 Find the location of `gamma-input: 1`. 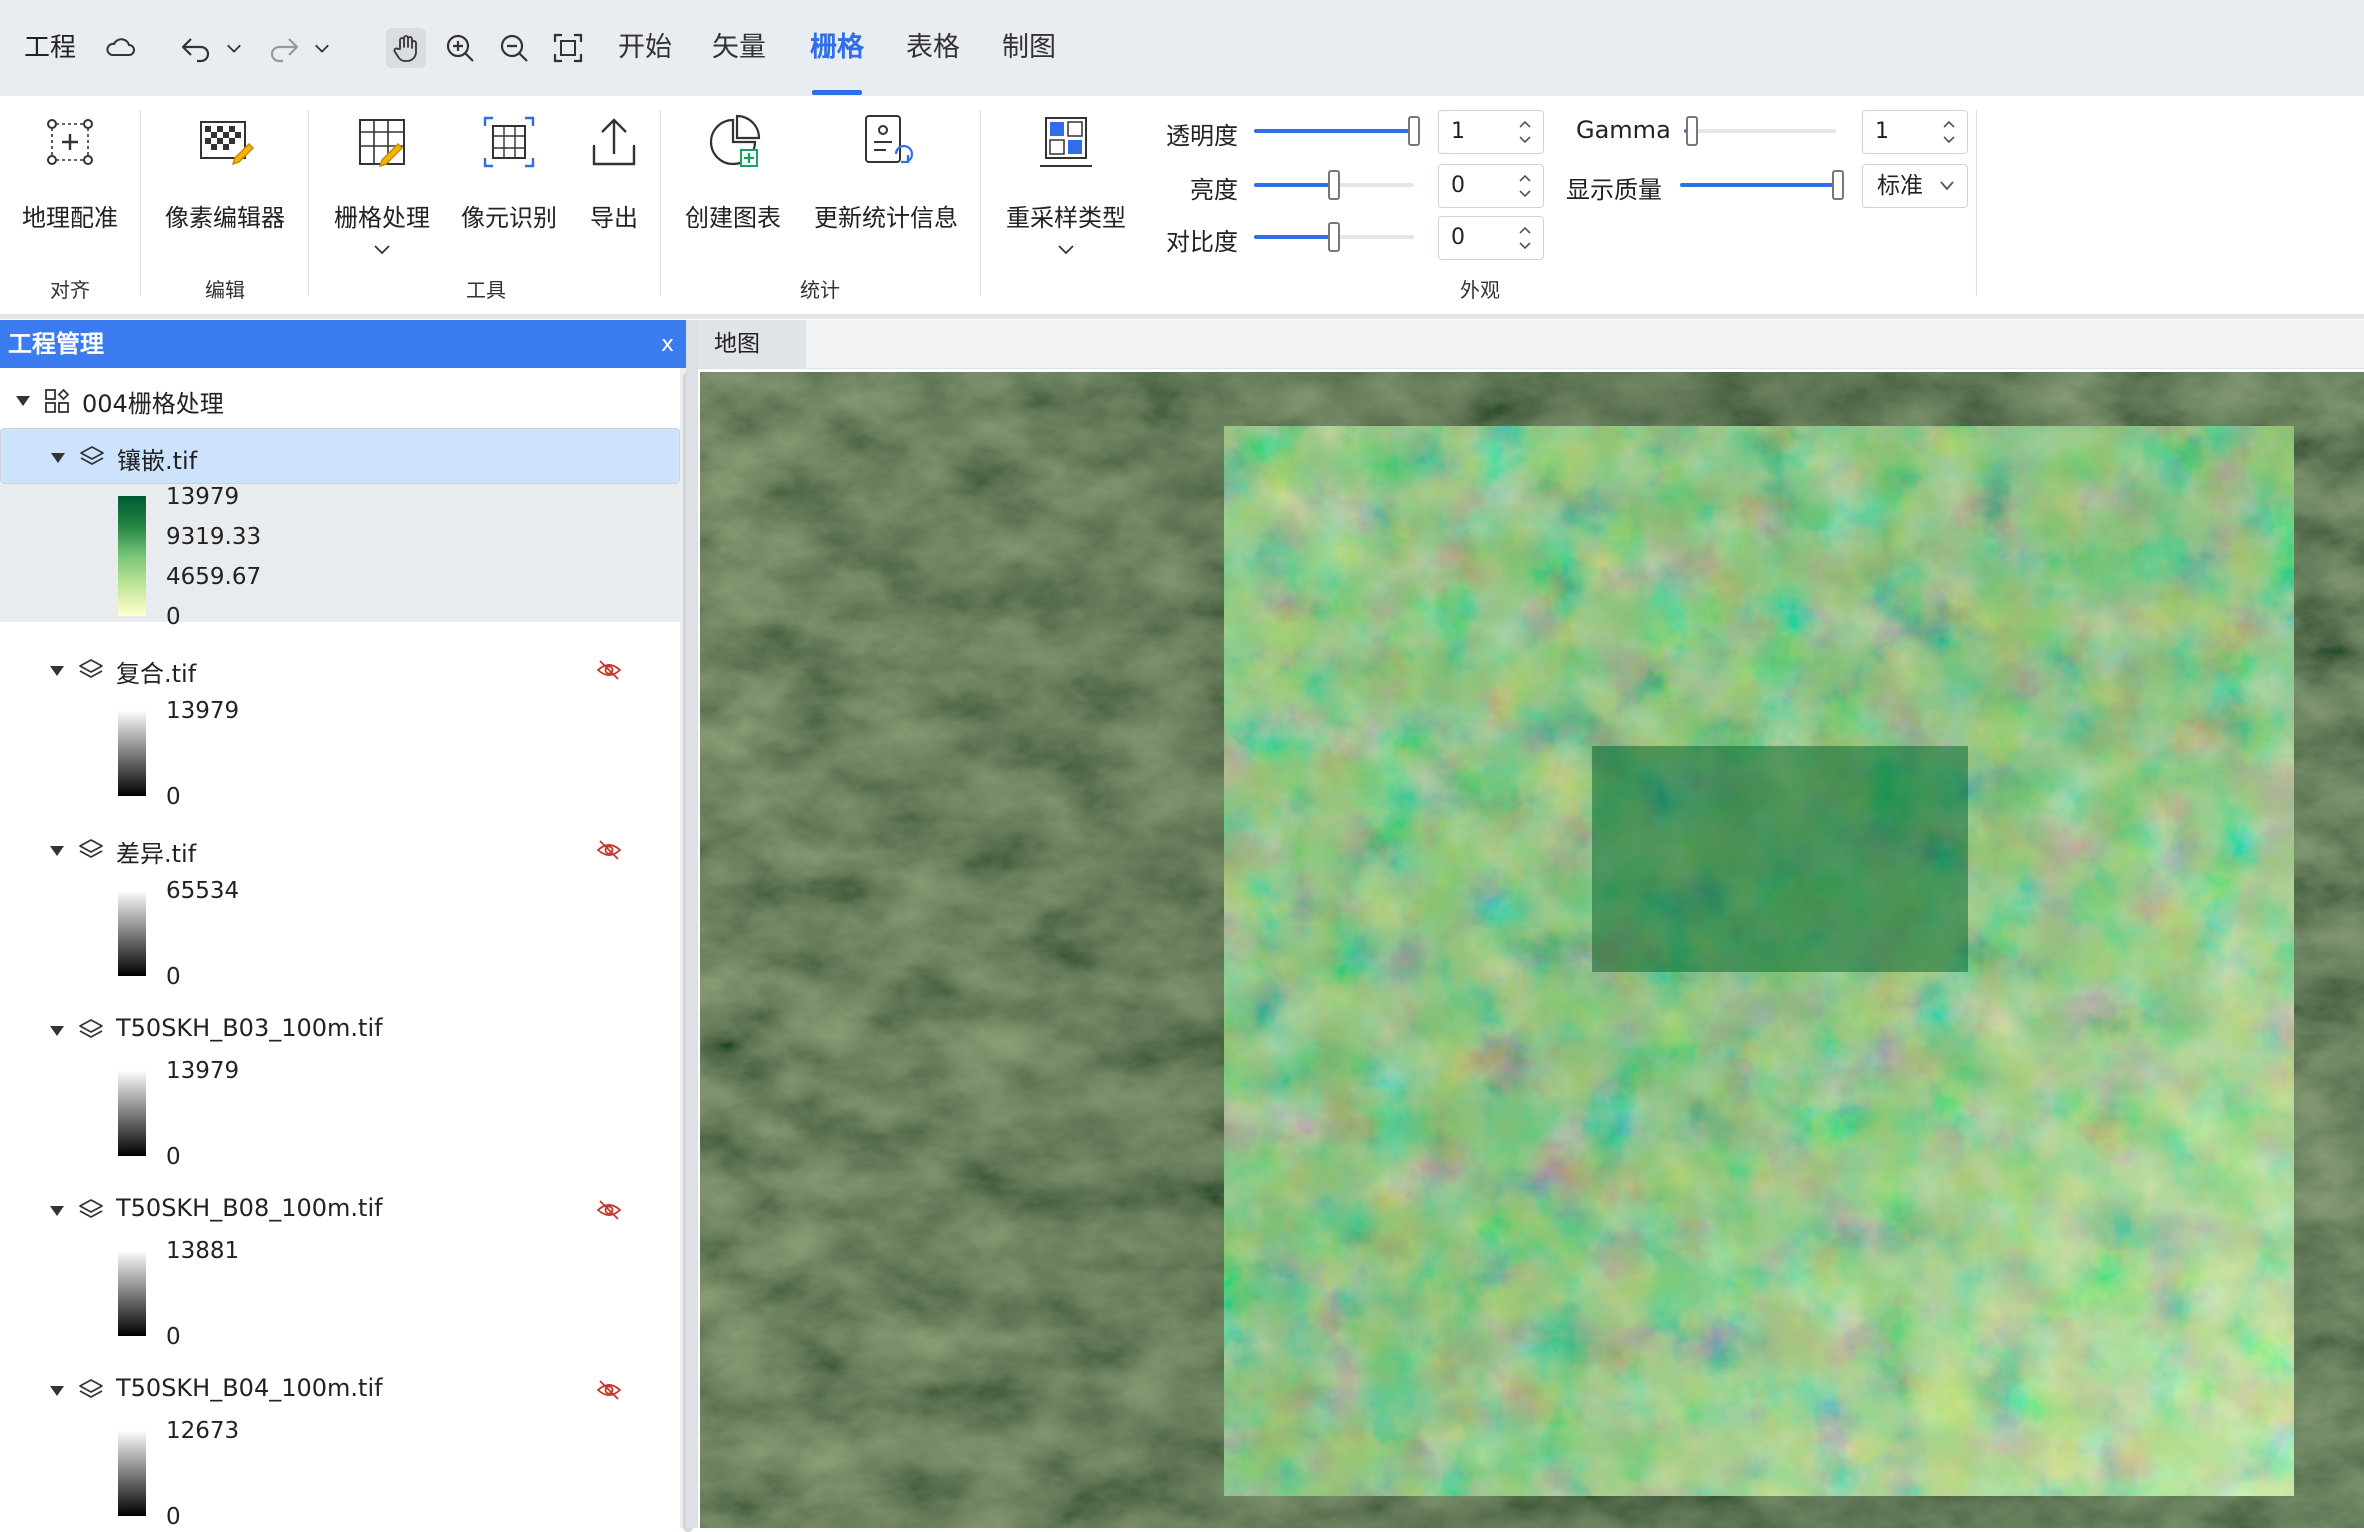

gamma-input: 1 is located at coordinates (1915, 132).